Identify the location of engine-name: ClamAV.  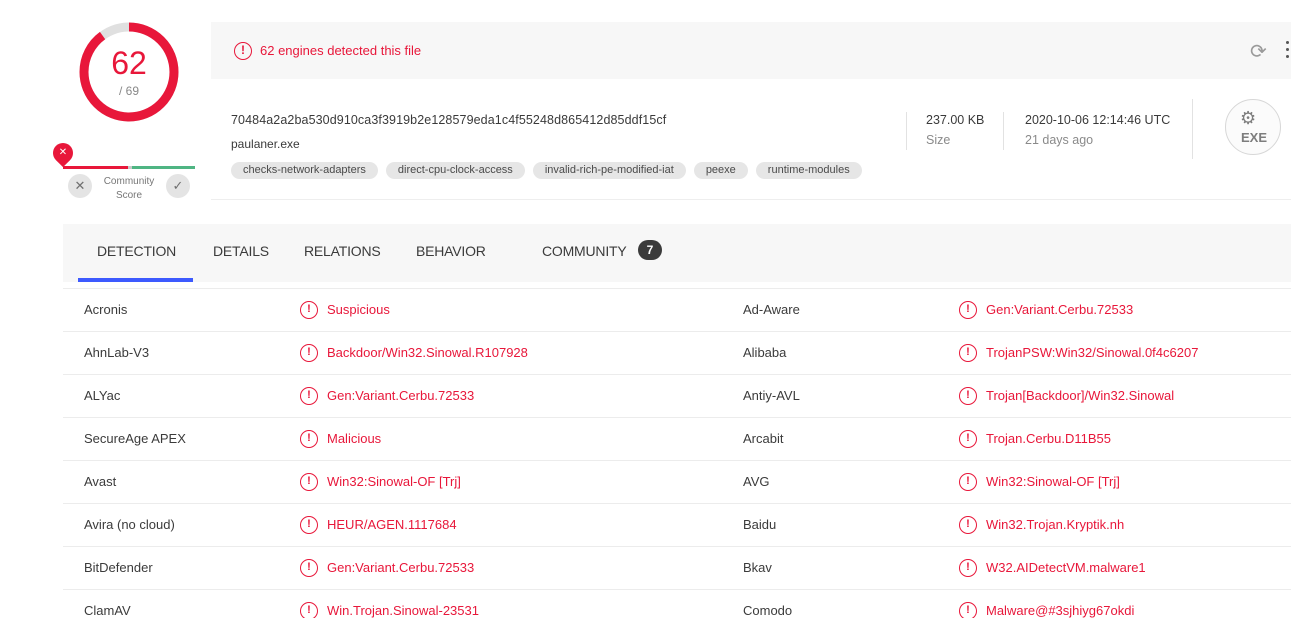
(107, 610).